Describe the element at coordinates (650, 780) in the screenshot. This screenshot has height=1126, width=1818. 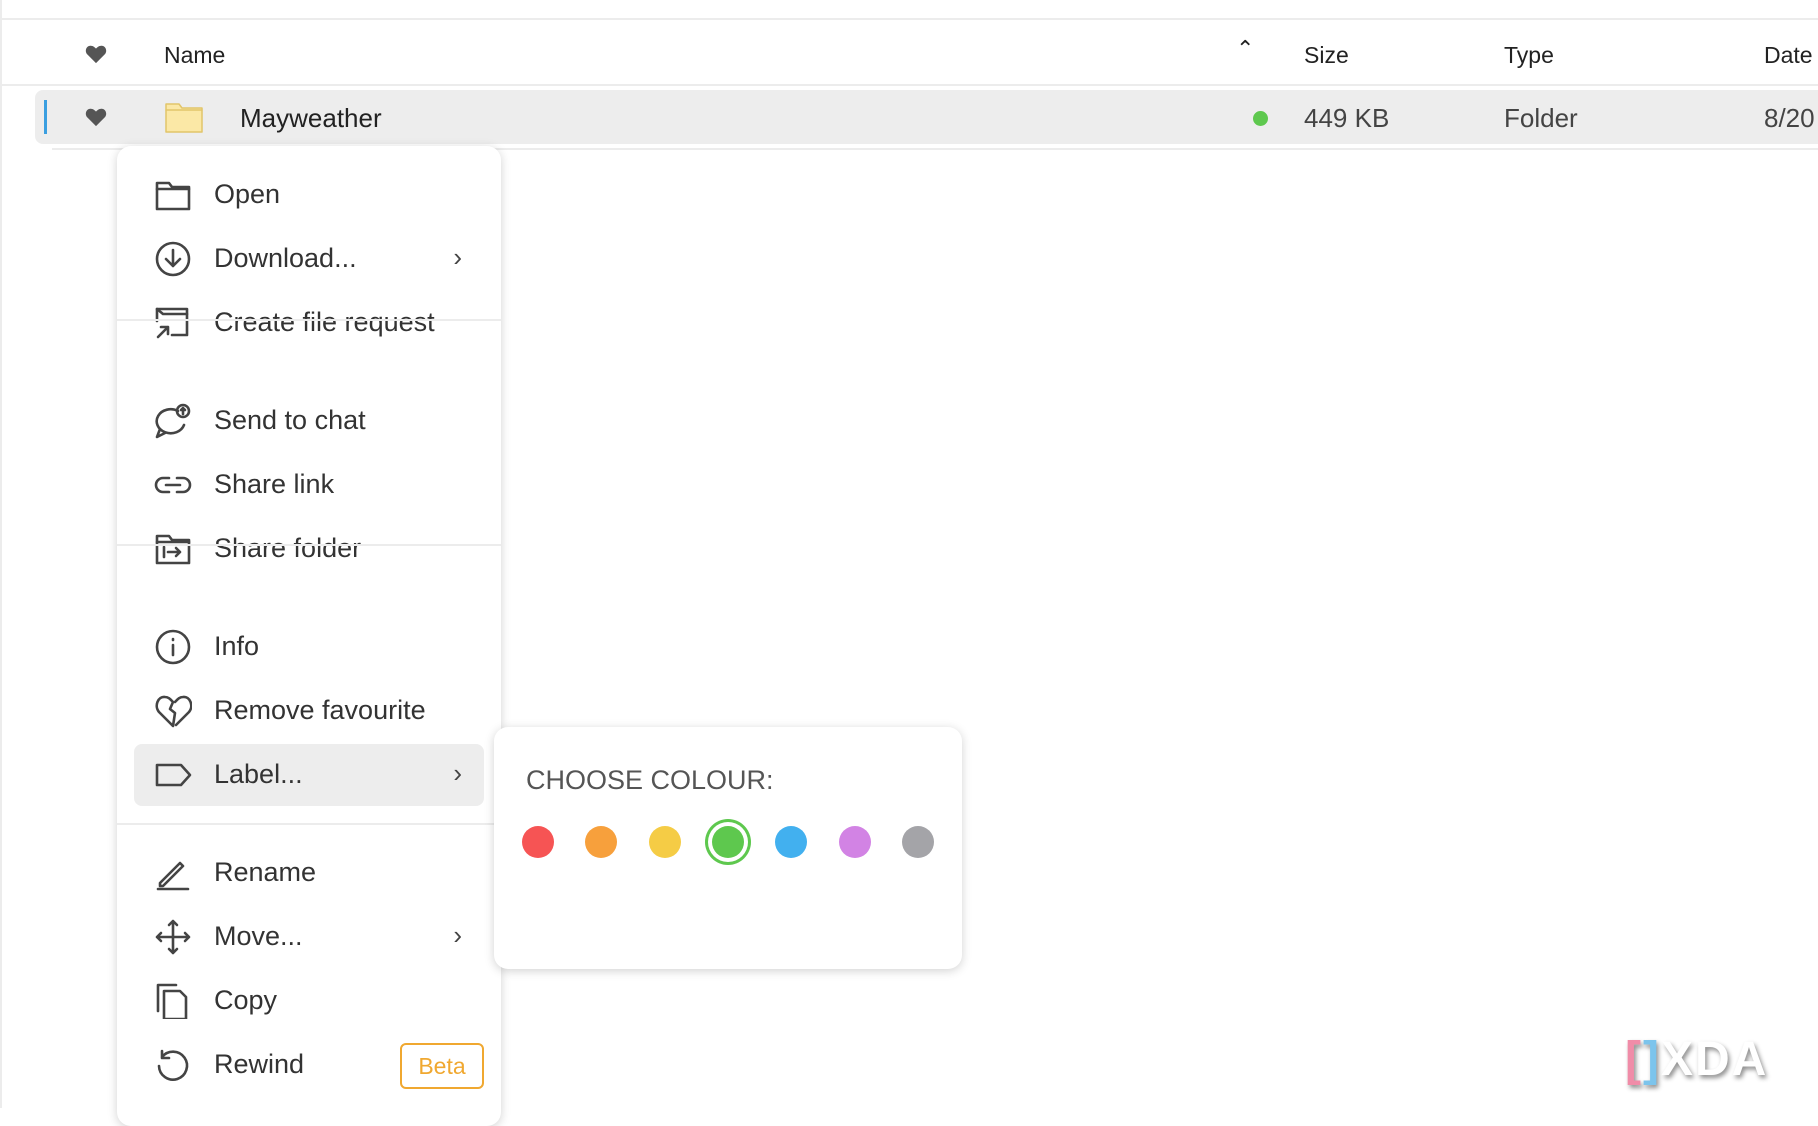
I see `colour-picker-title: CHOOSE COLOUR:` at that location.